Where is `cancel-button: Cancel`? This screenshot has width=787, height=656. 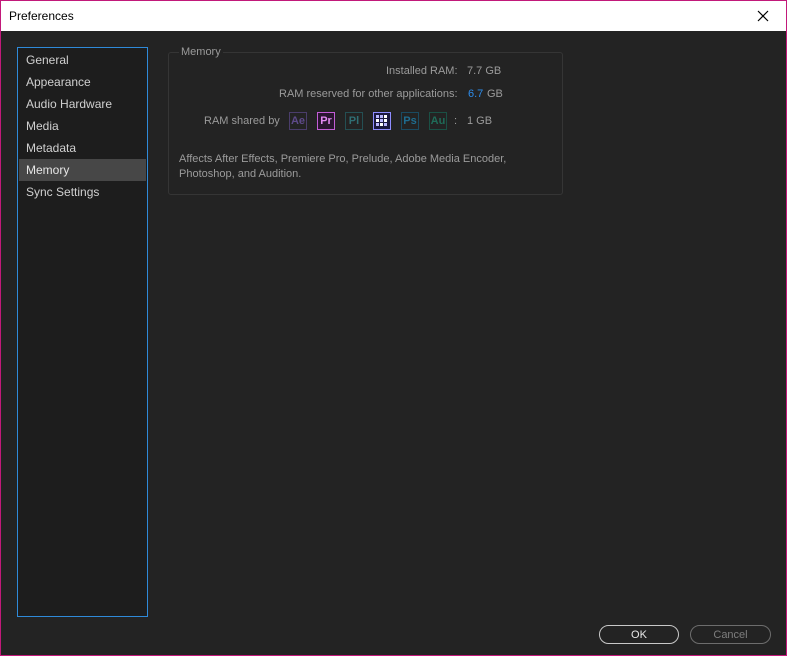
cancel-button: Cancel is located at coordinates (730, 634).